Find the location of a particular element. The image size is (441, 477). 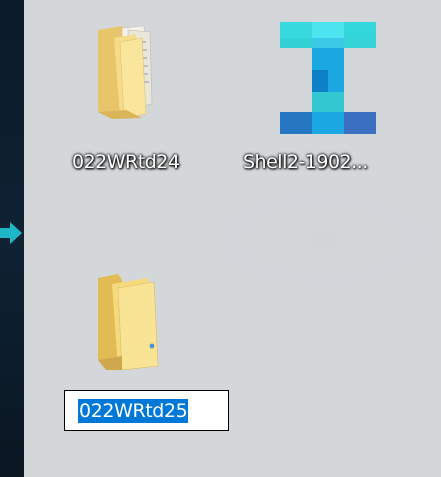

icon-label-022WRtd24: 022WRtd24 is located at coordinates (126, 162).